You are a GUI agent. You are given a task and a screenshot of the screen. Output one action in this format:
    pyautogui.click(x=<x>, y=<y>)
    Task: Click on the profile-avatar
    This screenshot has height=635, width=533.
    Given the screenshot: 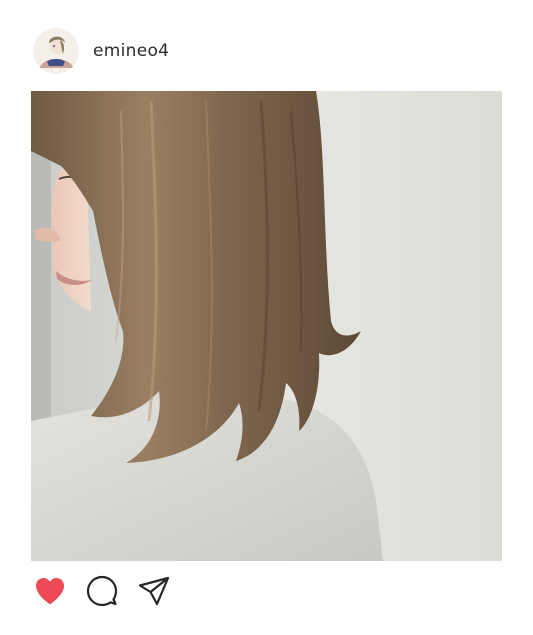 What is the action you would take?
    pyautogui.click(x=56, y=51)
    